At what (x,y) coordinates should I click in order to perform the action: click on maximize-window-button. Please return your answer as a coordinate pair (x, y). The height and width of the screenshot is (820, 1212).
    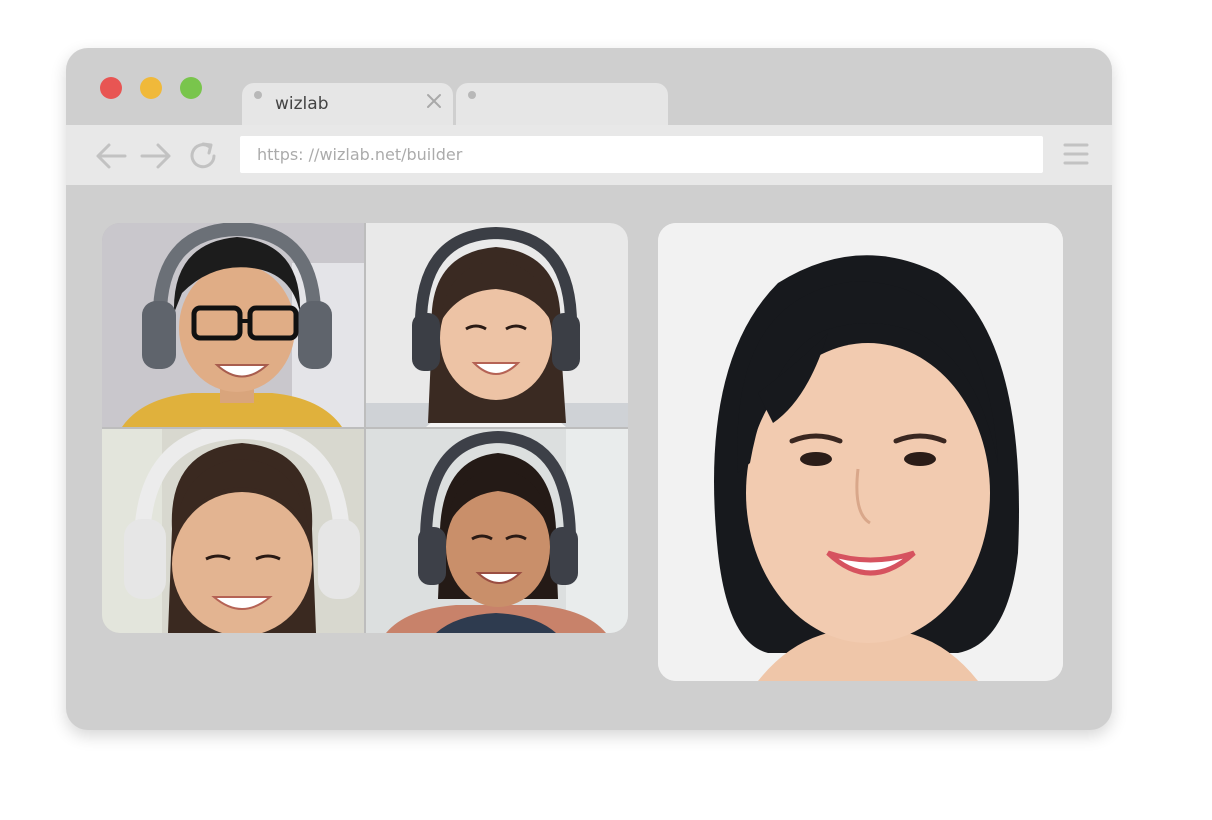
    Looking at the image, I should click on (191, 88).